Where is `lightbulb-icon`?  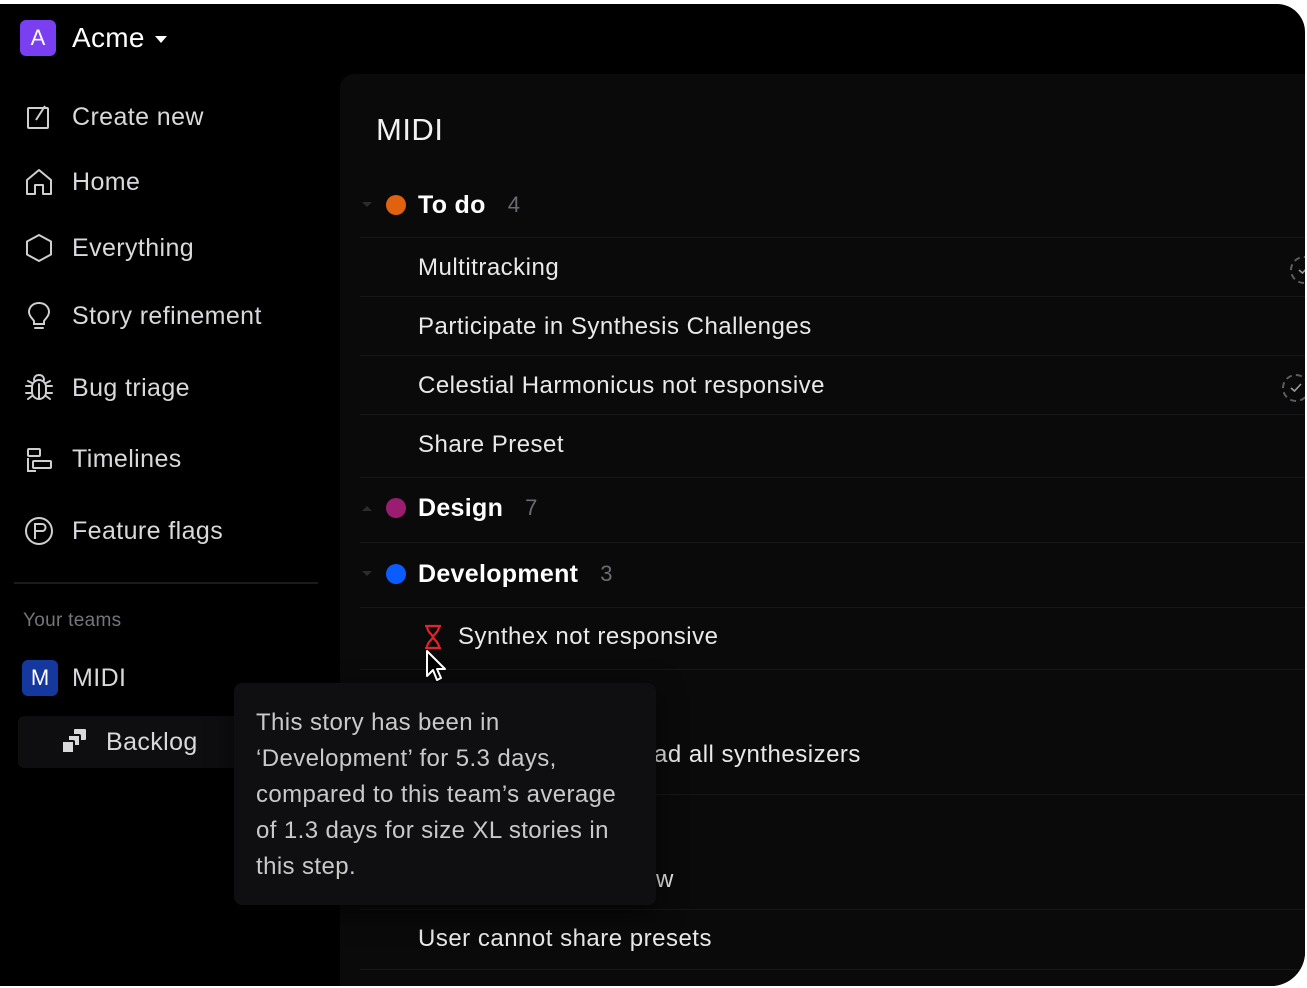 lightbulb-icon is located at coordinates (39, 316).